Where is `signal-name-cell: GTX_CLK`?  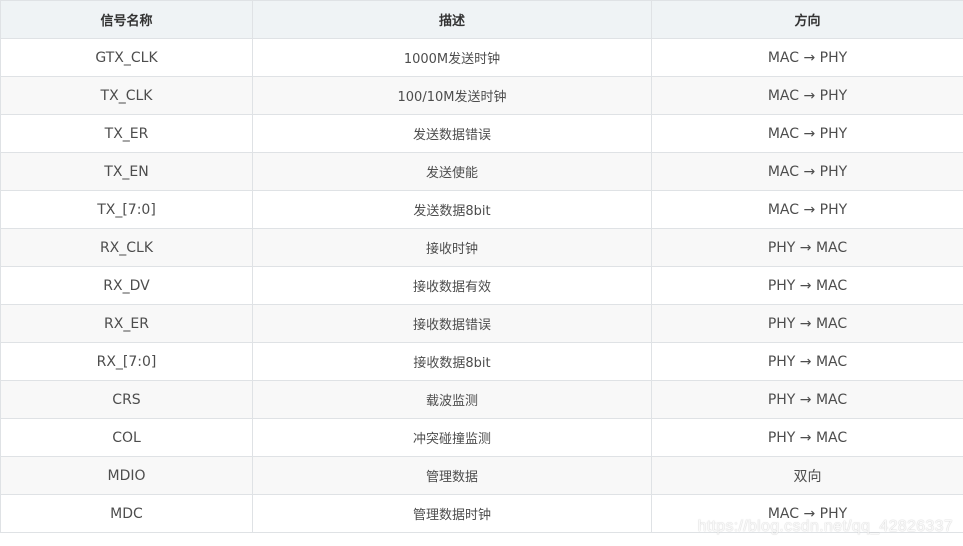 signal-name-cell: GTX_CLK is located at coordinates (126, 57).